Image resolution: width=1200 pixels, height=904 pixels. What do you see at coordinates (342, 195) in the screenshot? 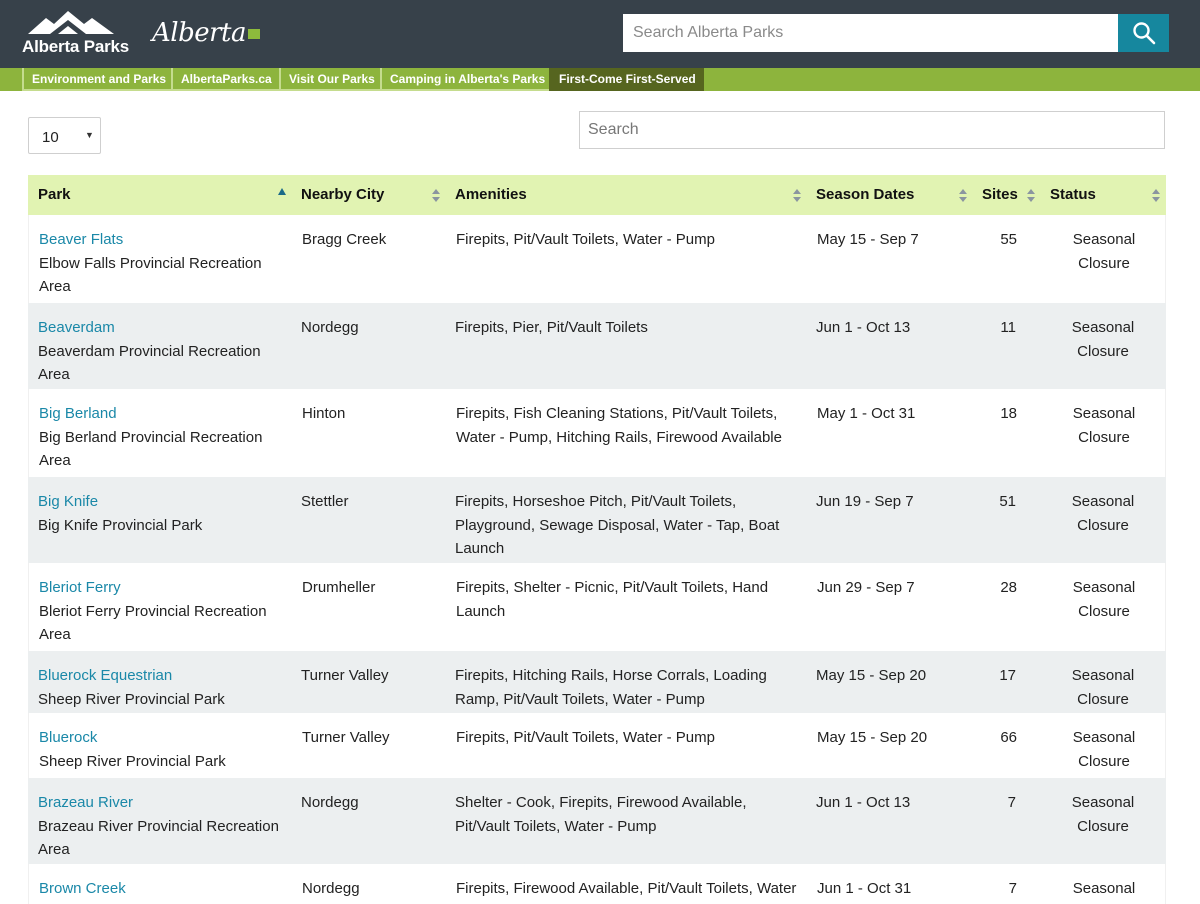
I see `column-header-nearby-city: Nearby City` at bounding box center [342, 195].